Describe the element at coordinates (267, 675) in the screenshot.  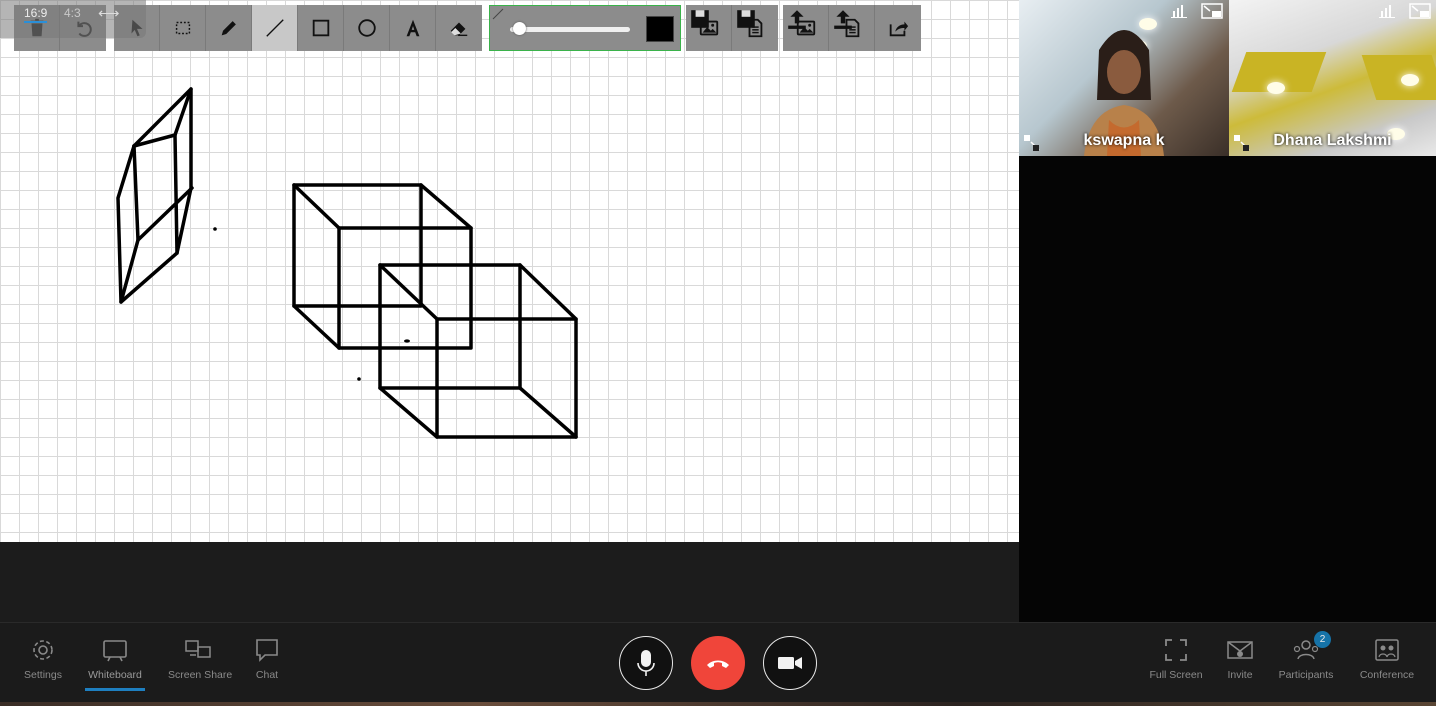
I see `chat-label: Chat` at that location.